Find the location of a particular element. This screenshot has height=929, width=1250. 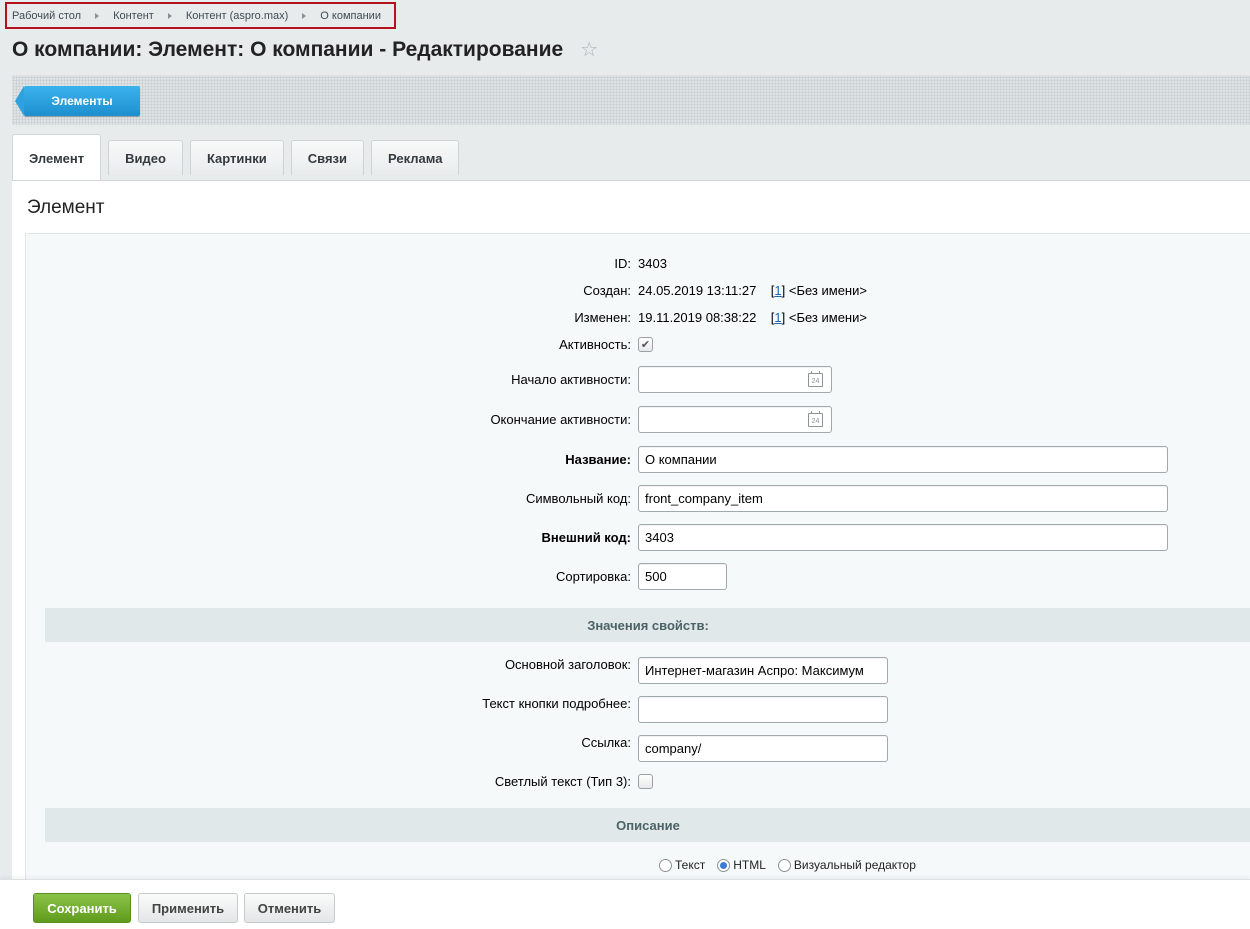

main-title-label: Основной заголовок: is located at coordinates (567, 664).